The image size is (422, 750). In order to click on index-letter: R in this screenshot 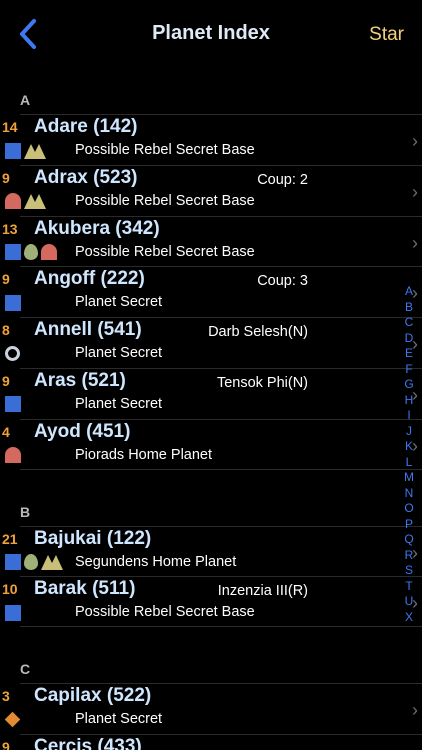, I will do `click(409, 556)`.